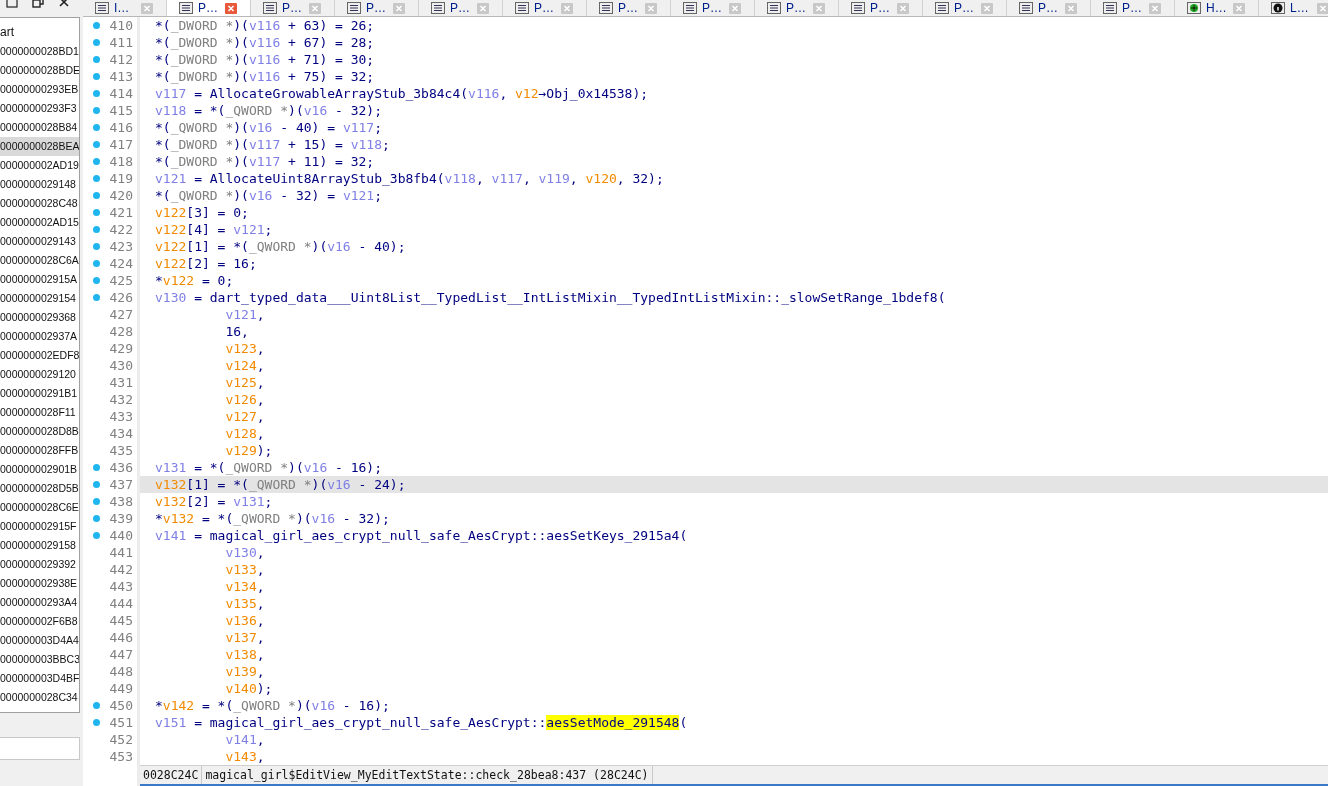  What do you see at coordinates (39, 602) in the screenshot?
I see `function-list-item: 00000000293A4` at bounding box center [39, 602].